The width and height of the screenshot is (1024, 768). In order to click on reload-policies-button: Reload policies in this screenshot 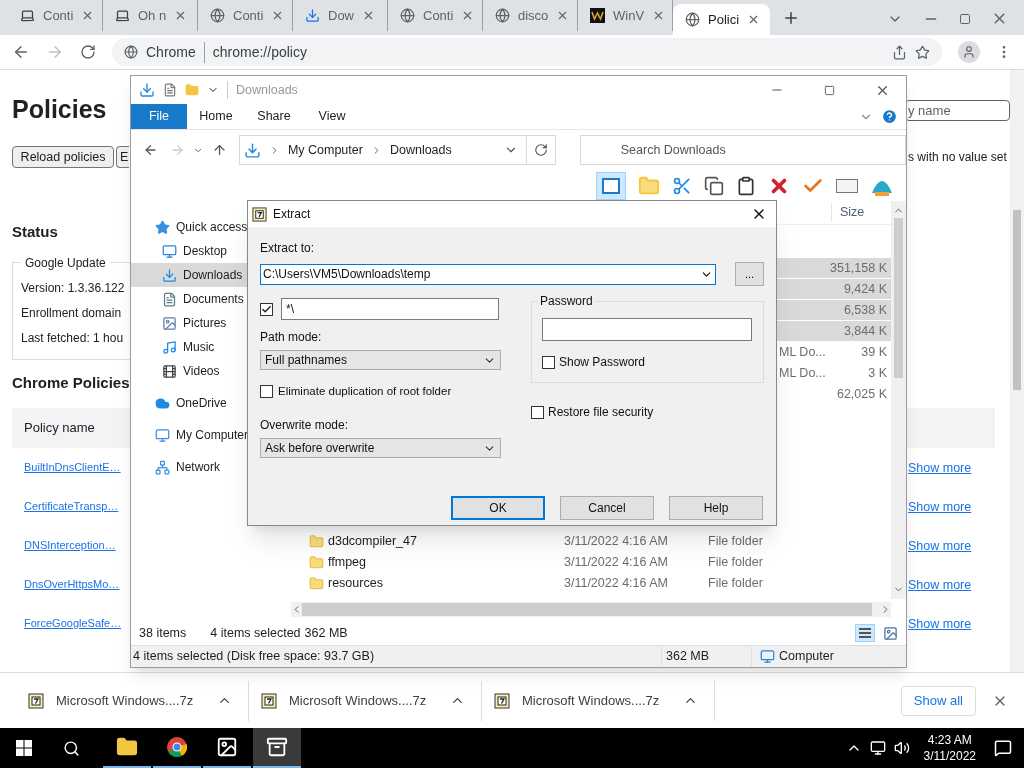, I will do `click(63, 157)`.